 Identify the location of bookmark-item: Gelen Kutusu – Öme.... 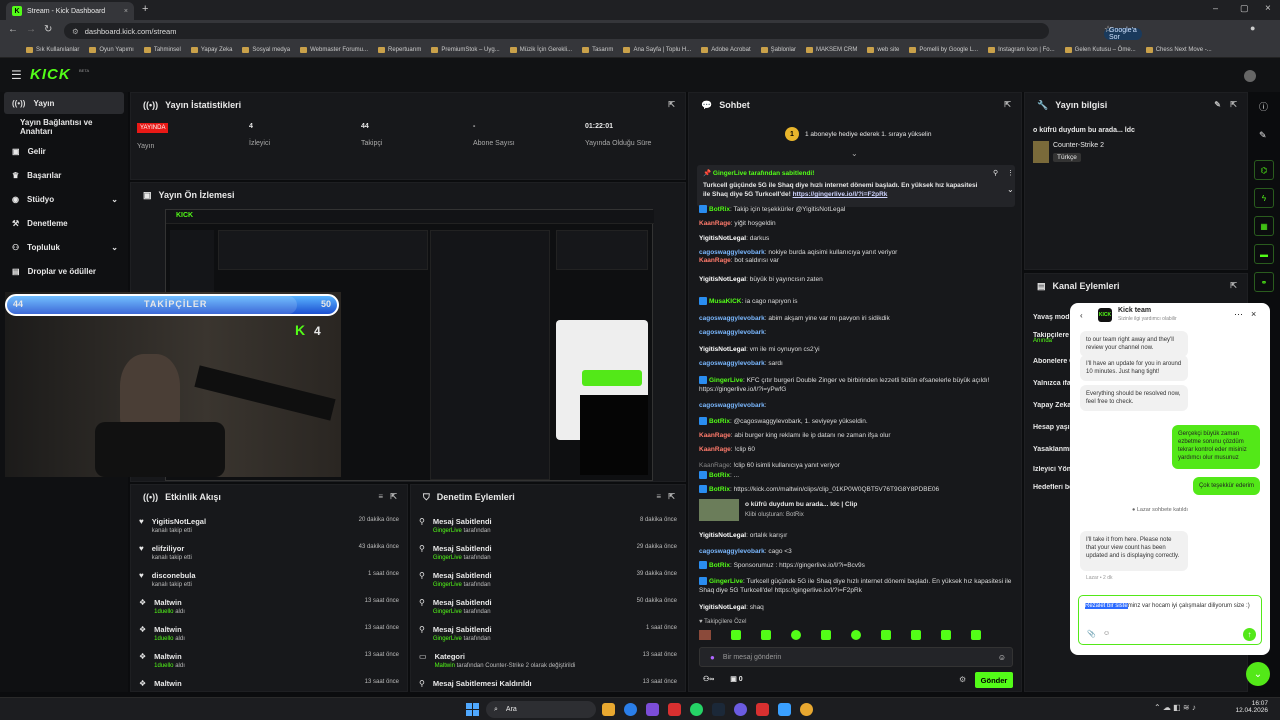
(1100, 49).